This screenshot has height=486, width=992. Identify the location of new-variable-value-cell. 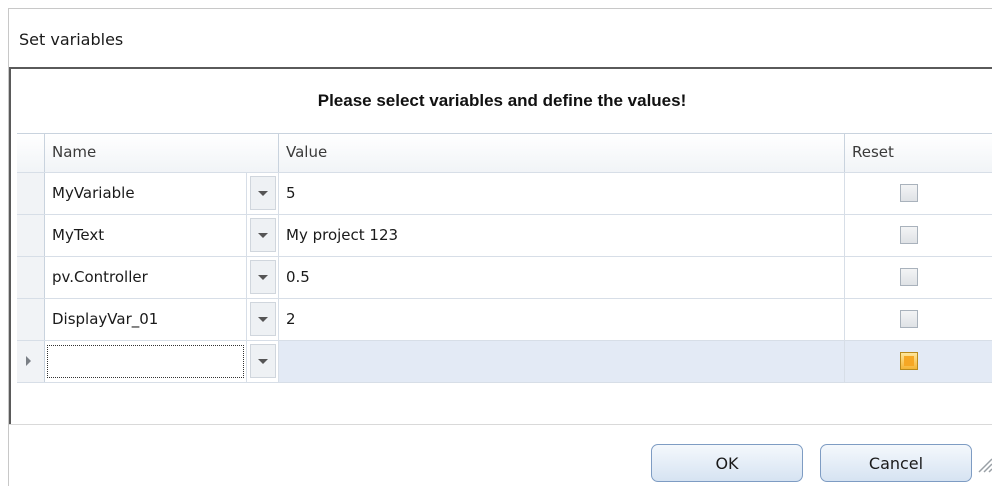
(562, 361).